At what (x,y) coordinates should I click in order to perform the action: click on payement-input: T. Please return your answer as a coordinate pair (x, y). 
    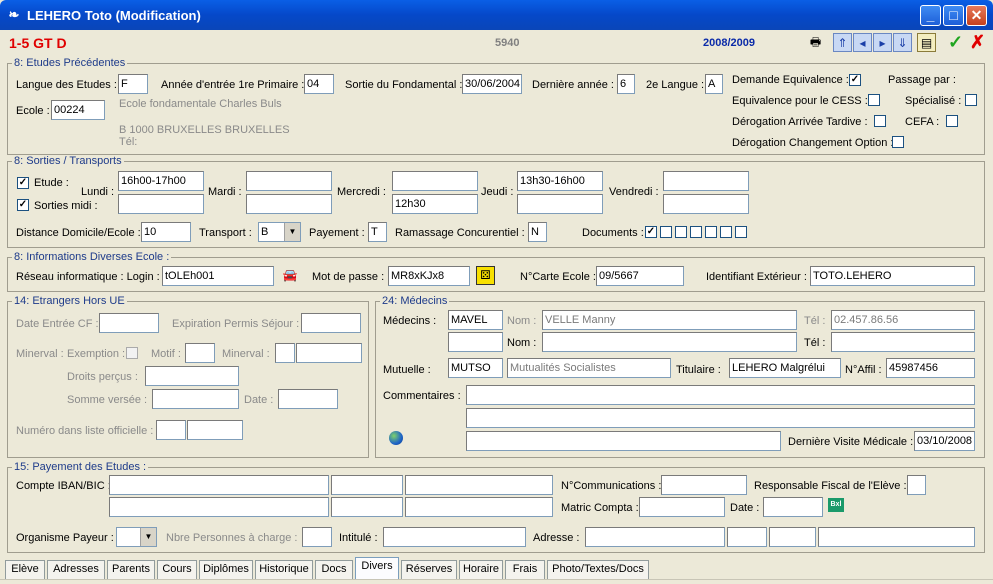
    Looking at the image, I should click on (377, 232).